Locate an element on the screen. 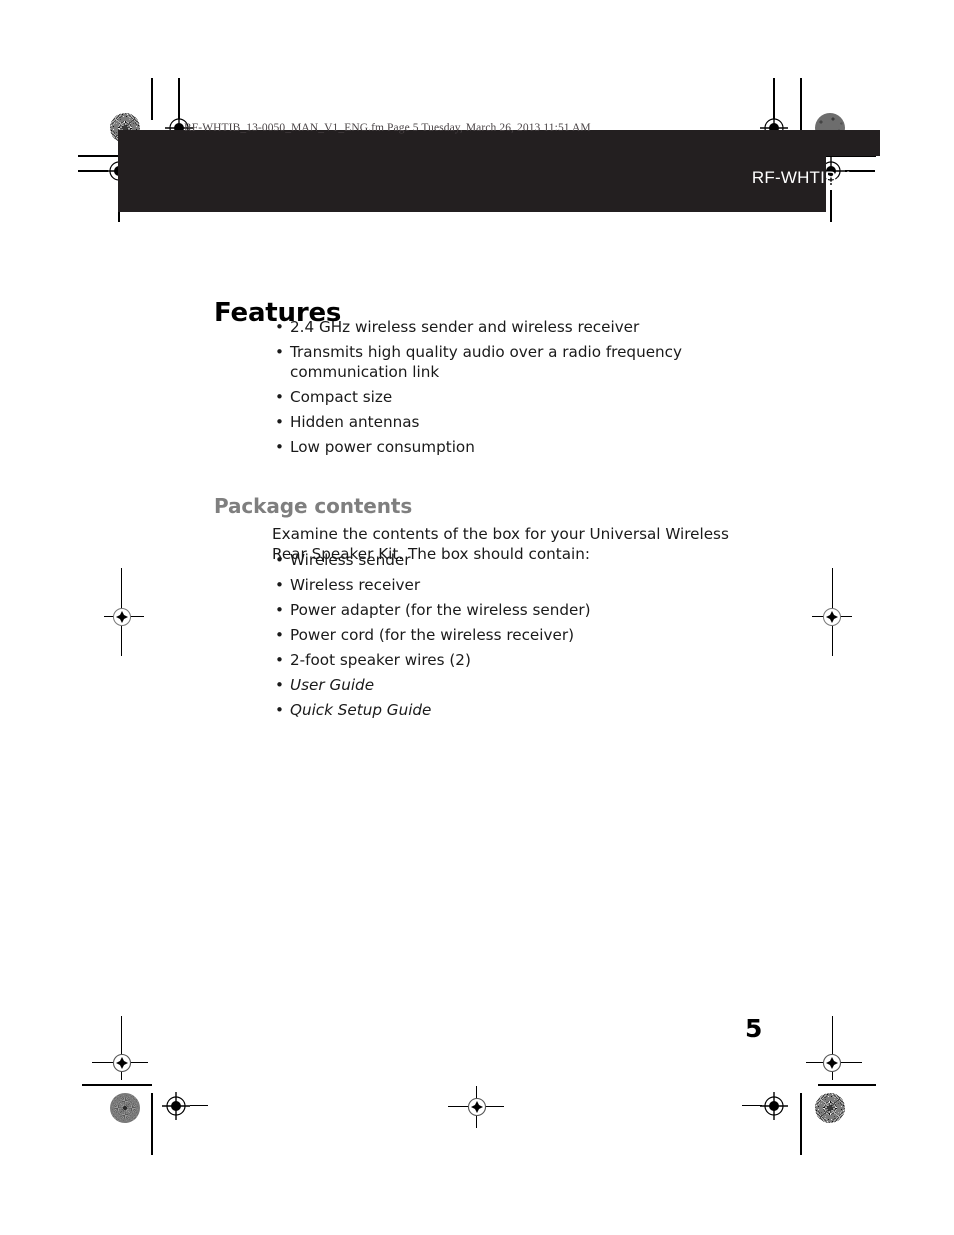 This screenshot has width=954, height=1235. list-item: • Low power consumption is located at coordinates (522, 447).